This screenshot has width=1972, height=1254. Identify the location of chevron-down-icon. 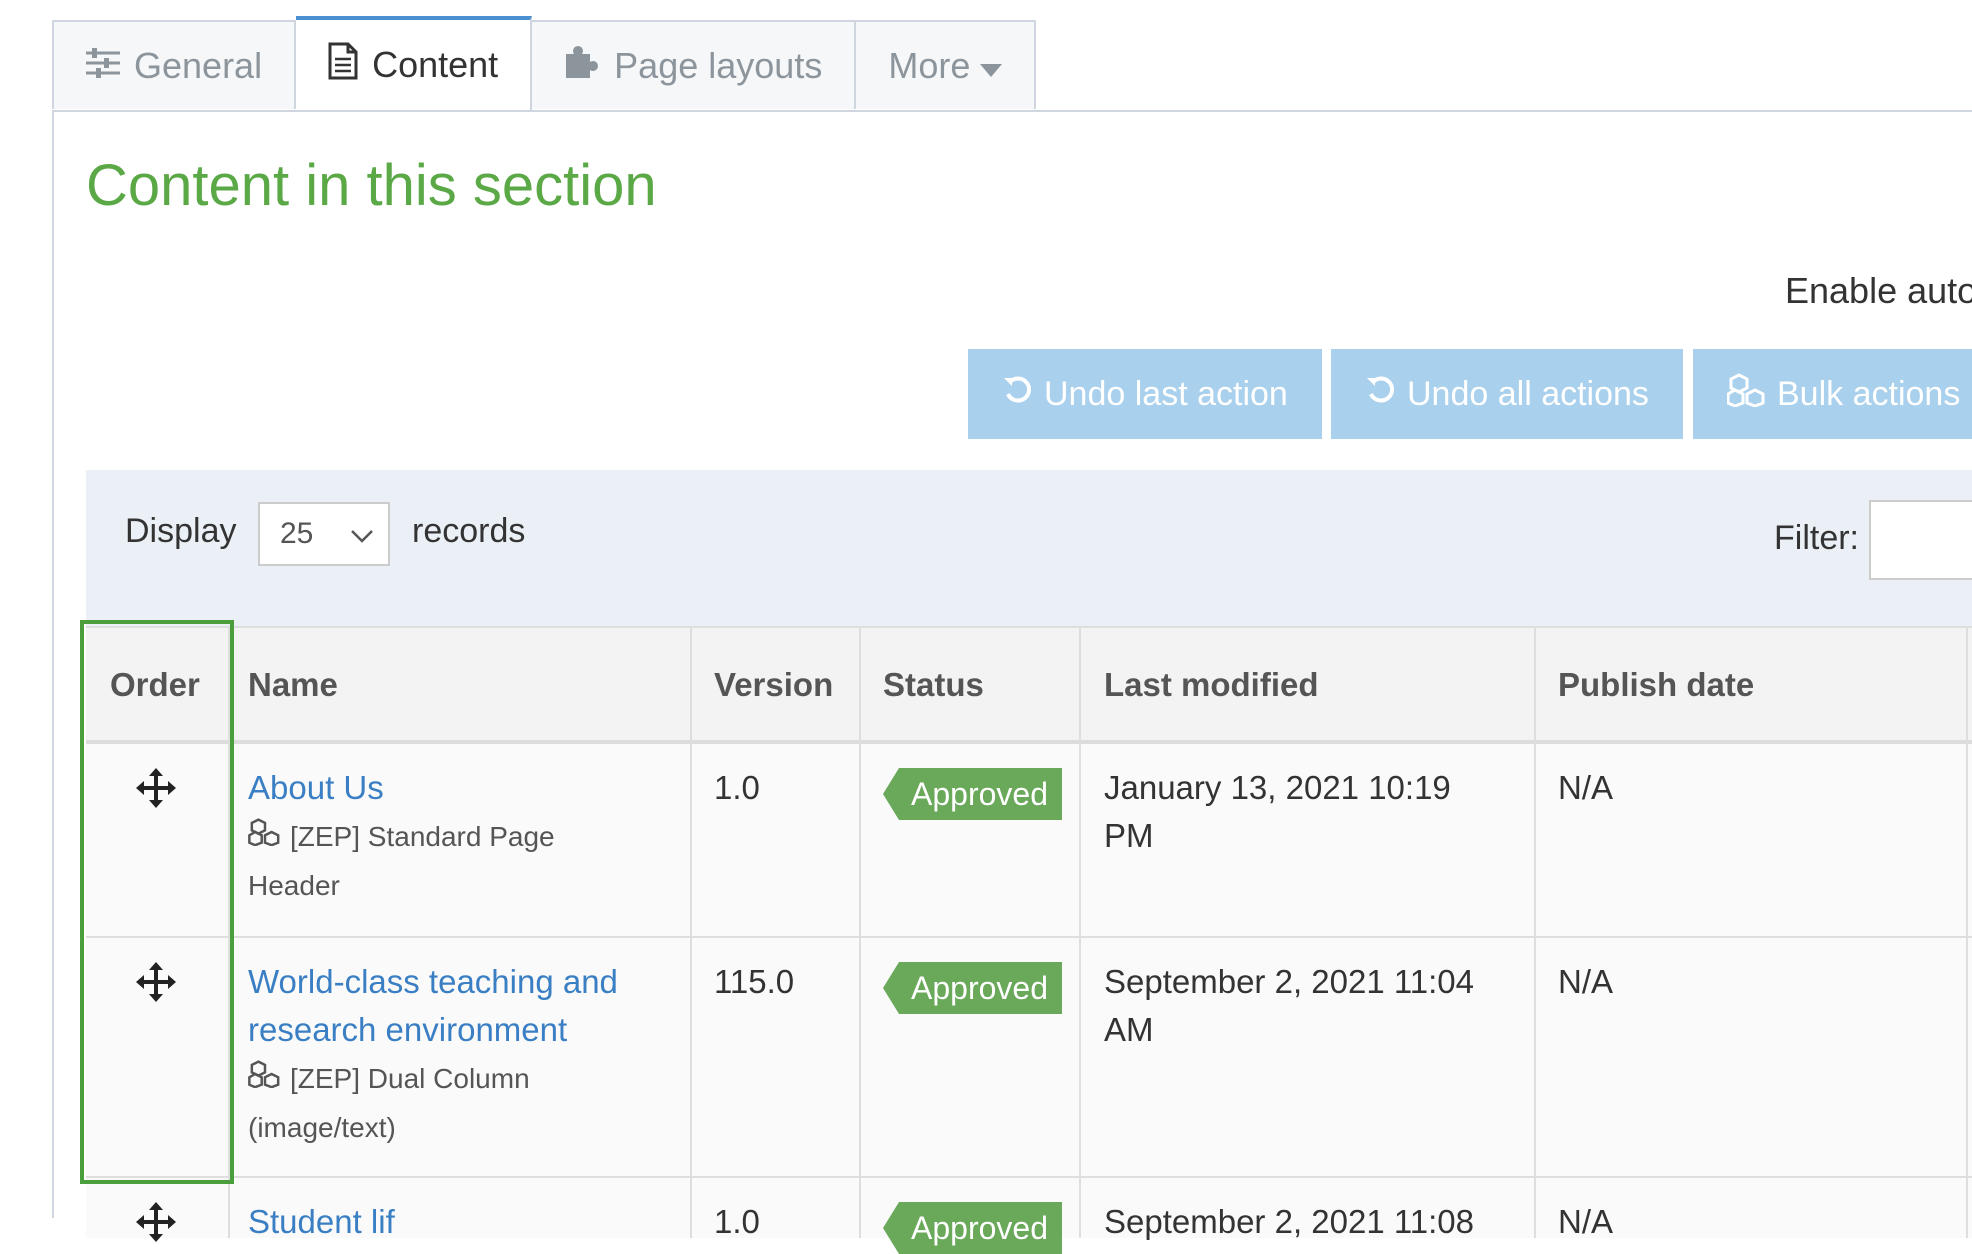
(362, 536).